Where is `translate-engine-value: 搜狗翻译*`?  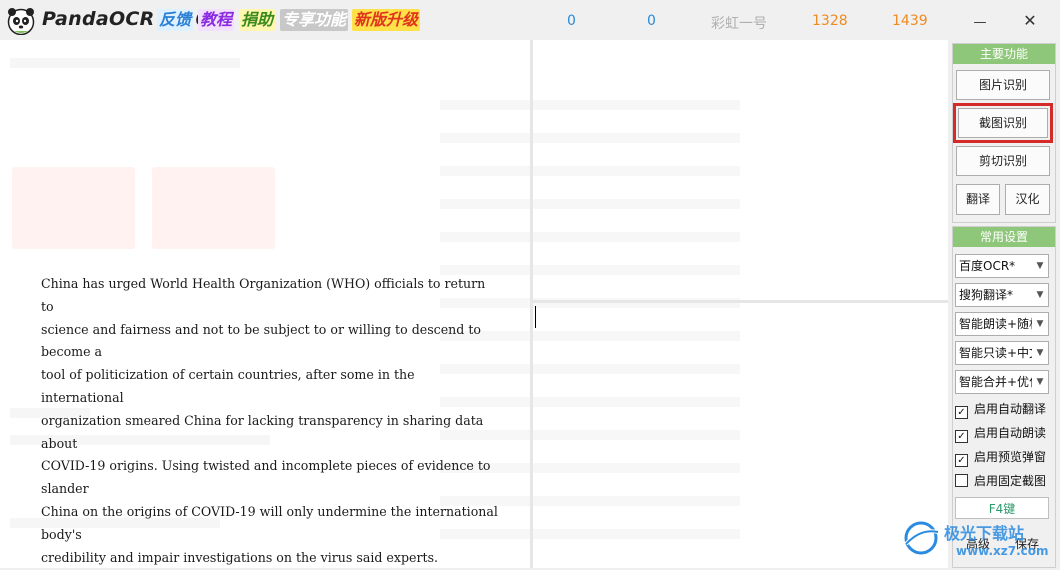 translate-engine-value: 搜狗翻译* is located at coordinates (986, 295).